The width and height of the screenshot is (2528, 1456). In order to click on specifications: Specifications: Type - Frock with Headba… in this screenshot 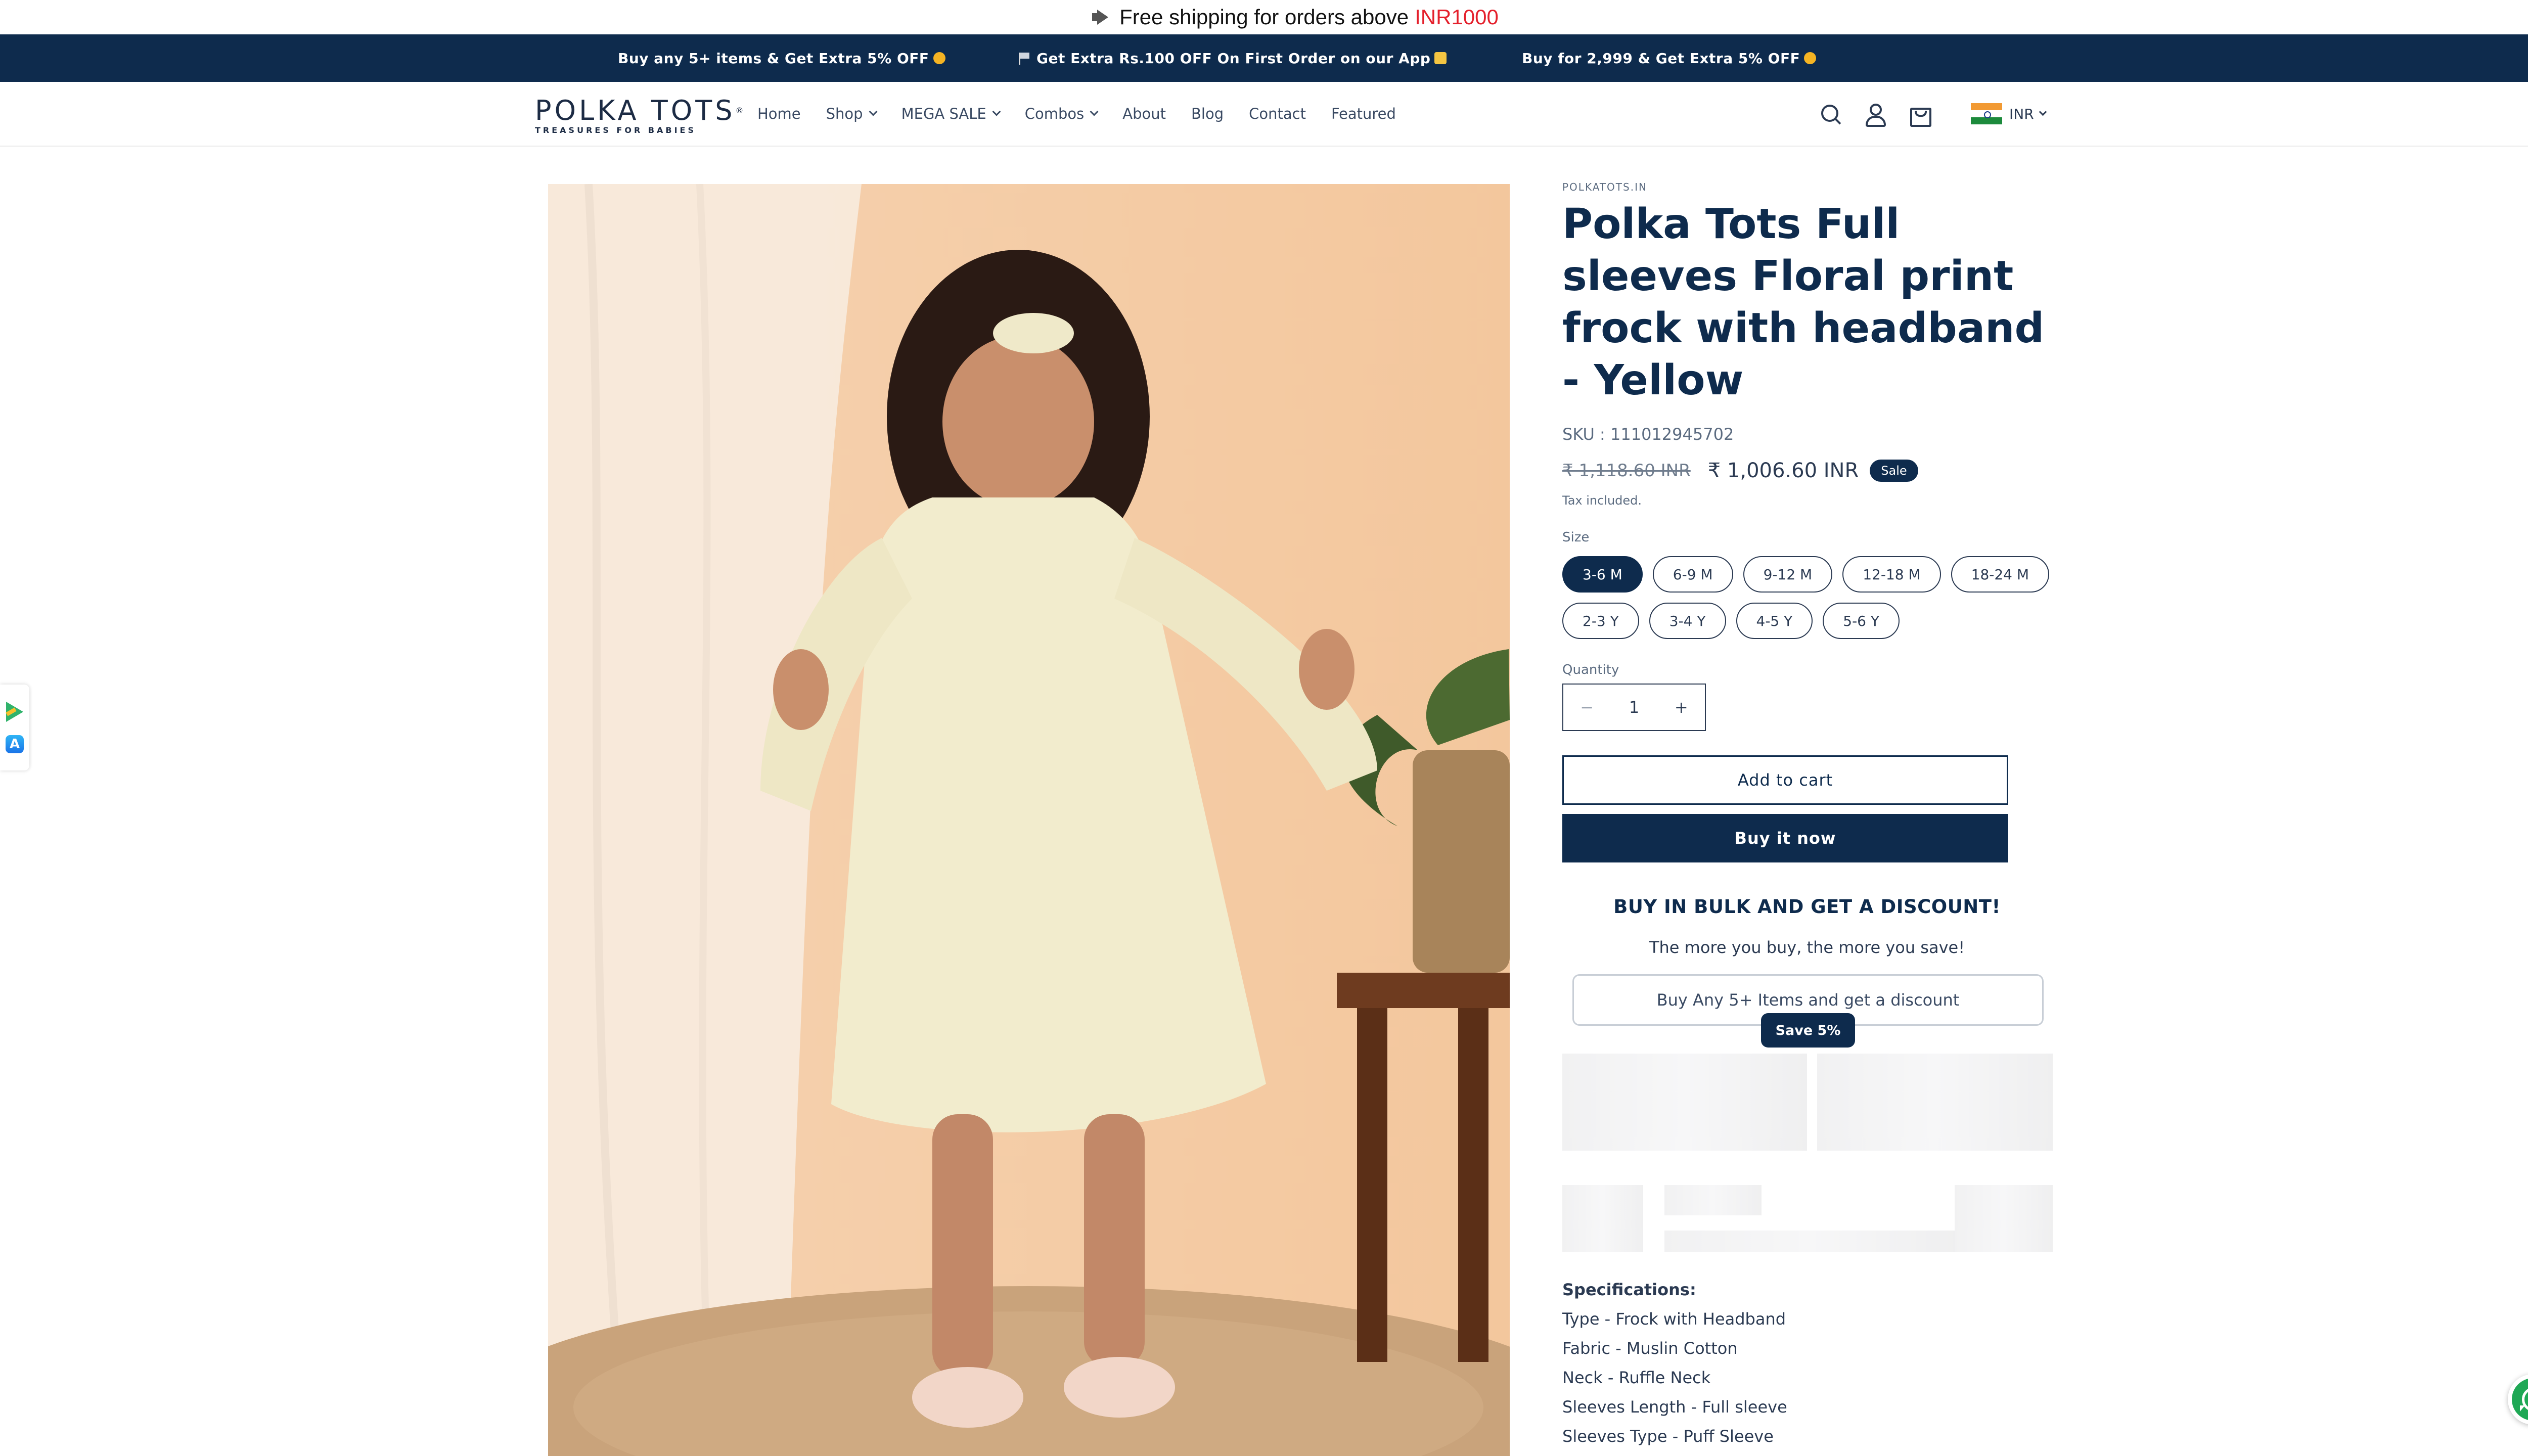, I will do `click(1675, 1363)`.